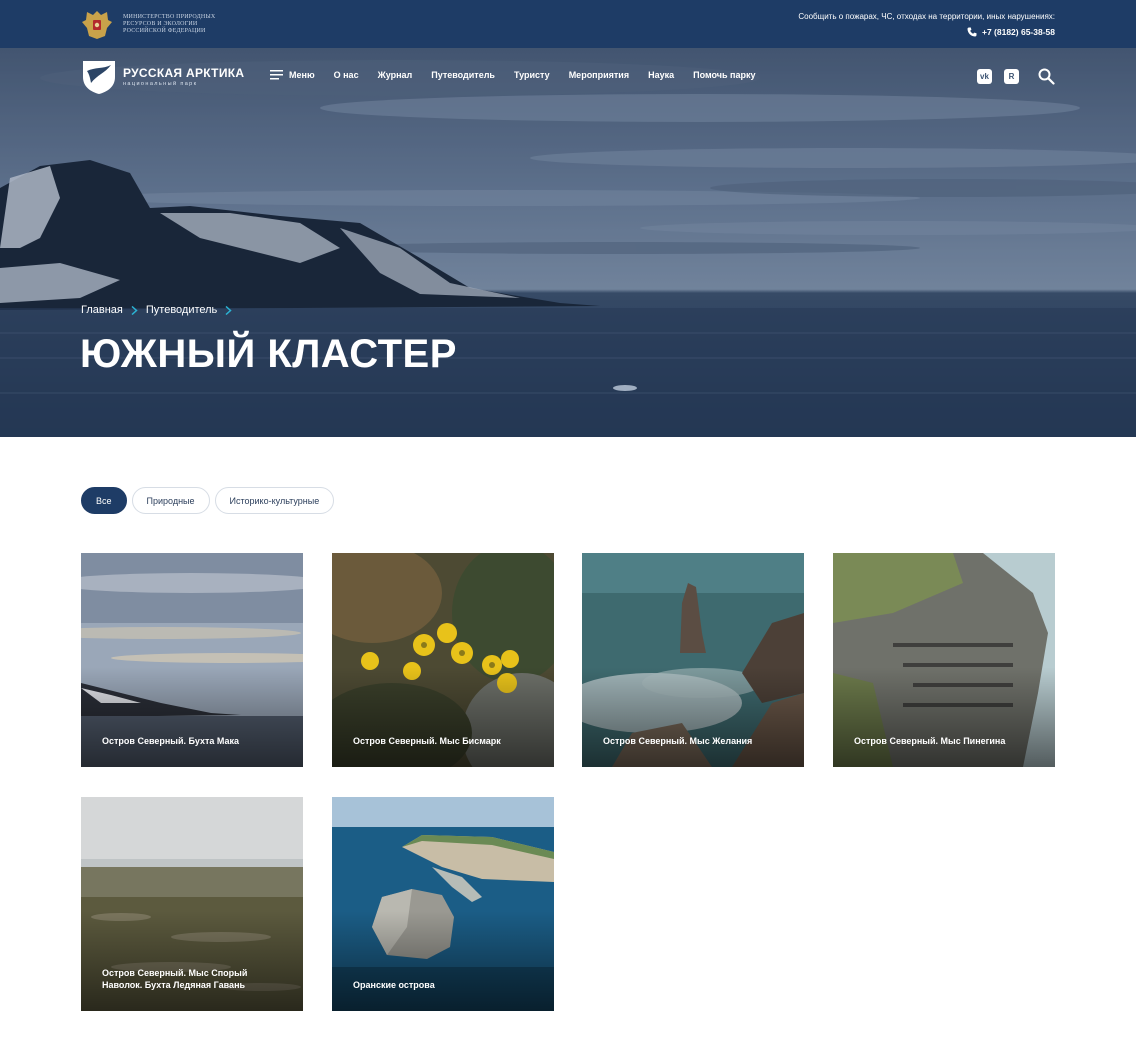 The width and height of the screenshot is (1136, 1040). Describe the element at coordinates (693, 660) in the screenshot. I see `place-card: Остров Северный. Мыс Желания` at that location.